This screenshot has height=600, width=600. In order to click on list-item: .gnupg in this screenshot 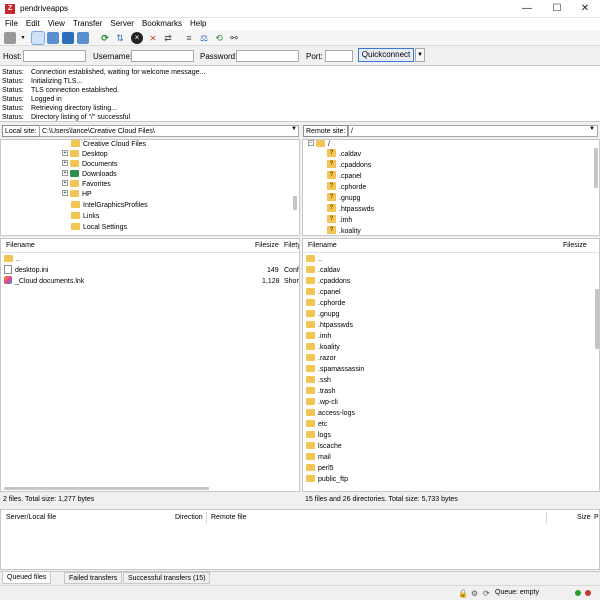, I will do `click(451, 314)`.